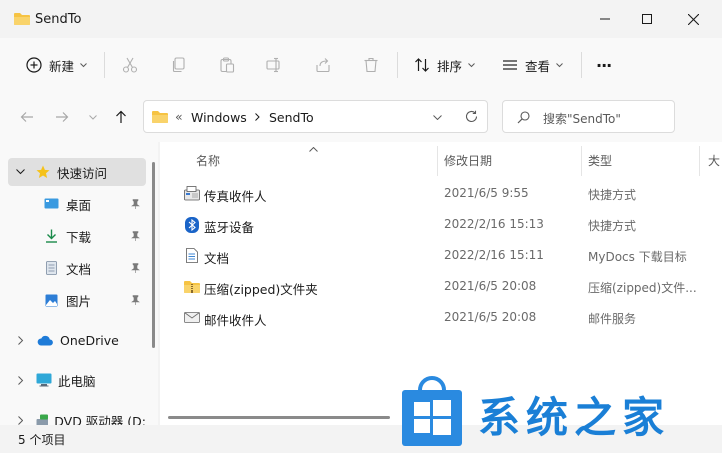 This screenshot has width=722, height=453. Describe the element at coordinates (612, 319) in the screenshot. I see `file-type: 邮件服务` at that location.